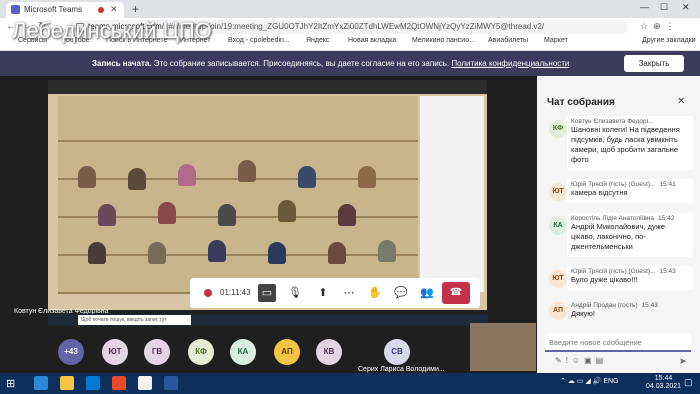 Image resolution: width=700 pixels, height=394 pixels. I want to click on store-icon, so click(93, 383).